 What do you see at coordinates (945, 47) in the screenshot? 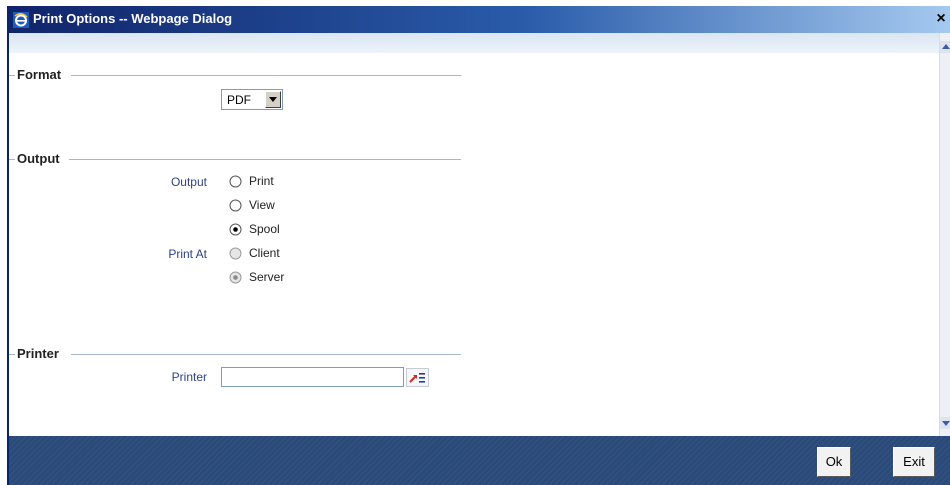
I see `scroll-up-arrow-icon` at bounding box center [945, 47].